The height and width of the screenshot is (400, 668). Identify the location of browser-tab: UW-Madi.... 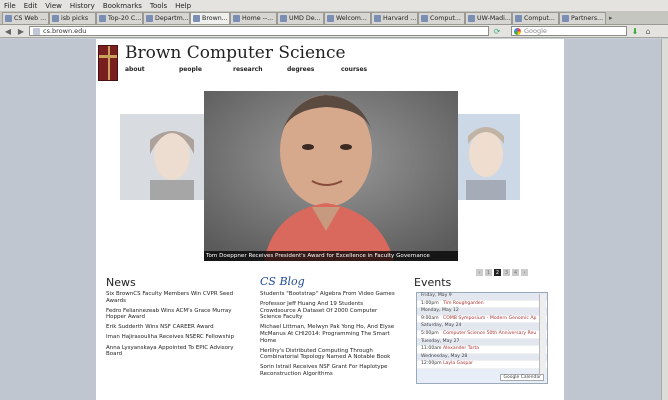
(488, 17).